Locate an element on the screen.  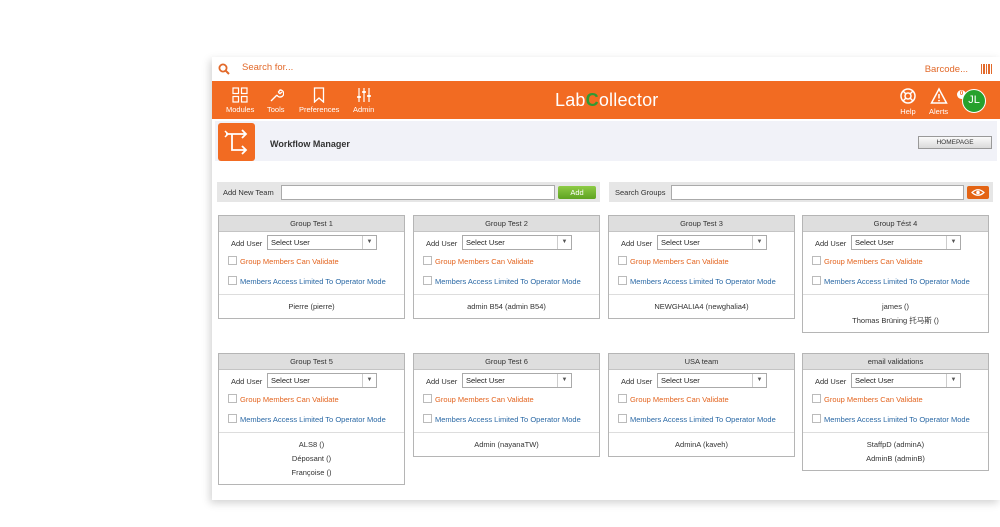
member-item: james () is located at coordinates (895, 308).